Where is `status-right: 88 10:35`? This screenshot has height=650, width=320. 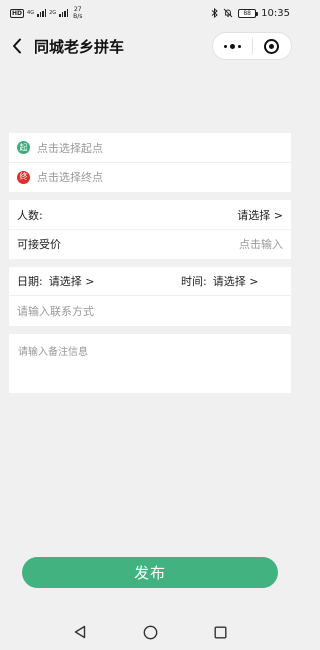
status-right: 88 10:35 is located at coordinates (250, 13).